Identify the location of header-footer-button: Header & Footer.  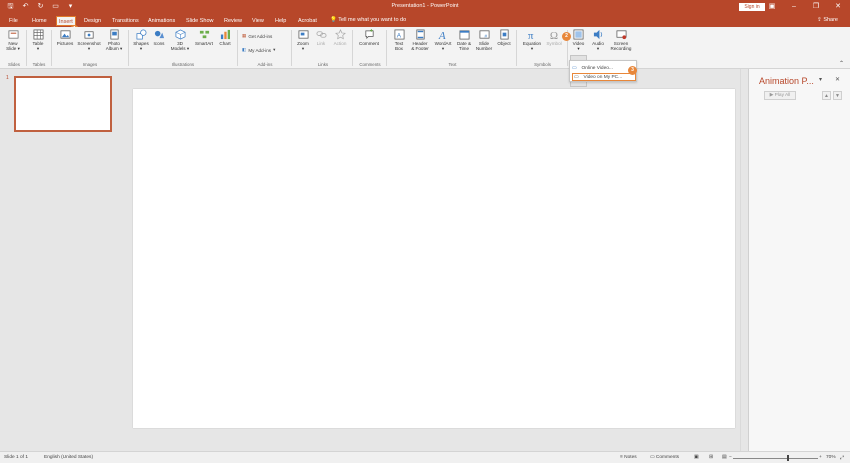
(420, 40).